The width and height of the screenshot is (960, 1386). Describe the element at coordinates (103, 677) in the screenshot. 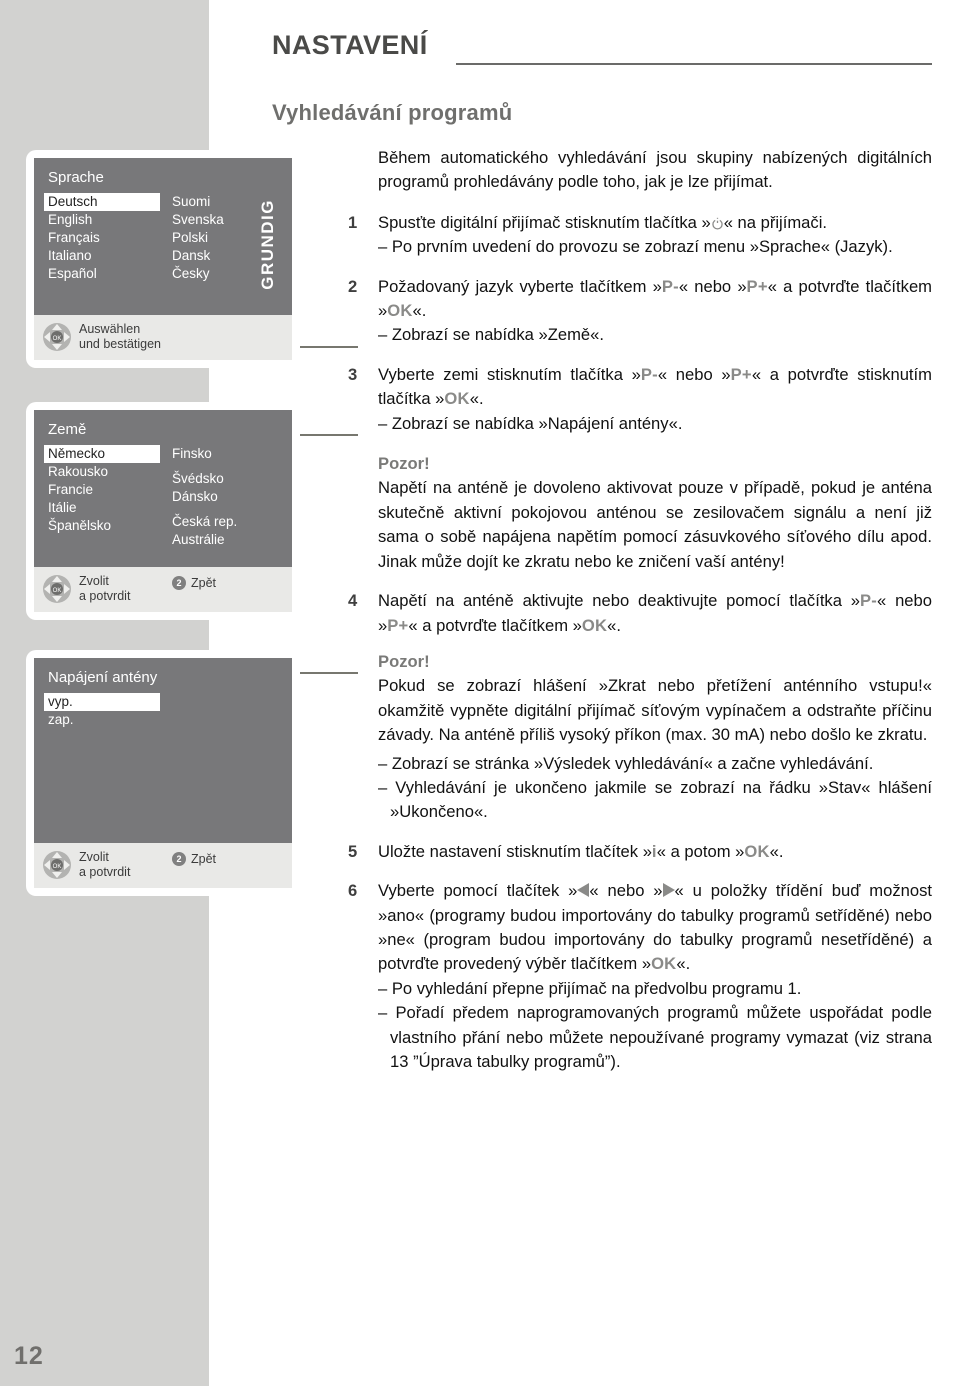

I see `osd-title: Napájení antény` at that location.